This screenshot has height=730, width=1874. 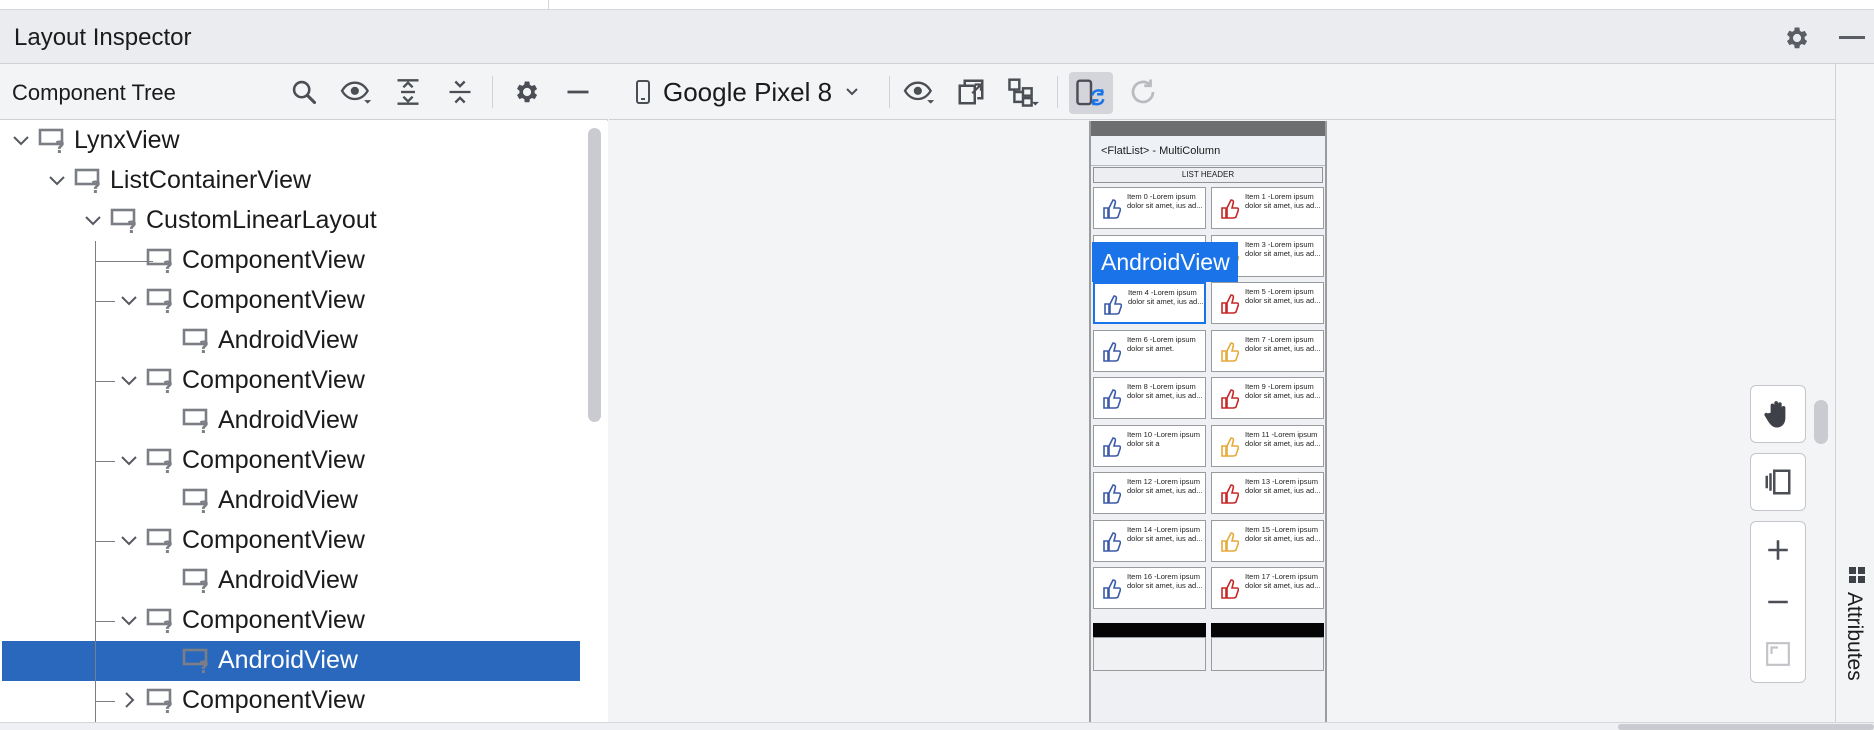 What do you see at coordinates (1163, 438) in the screenshot?
I see `list-item-text: Item 10 -Lorem ipsum dolor sit a` at bounding box center [1163, 438].